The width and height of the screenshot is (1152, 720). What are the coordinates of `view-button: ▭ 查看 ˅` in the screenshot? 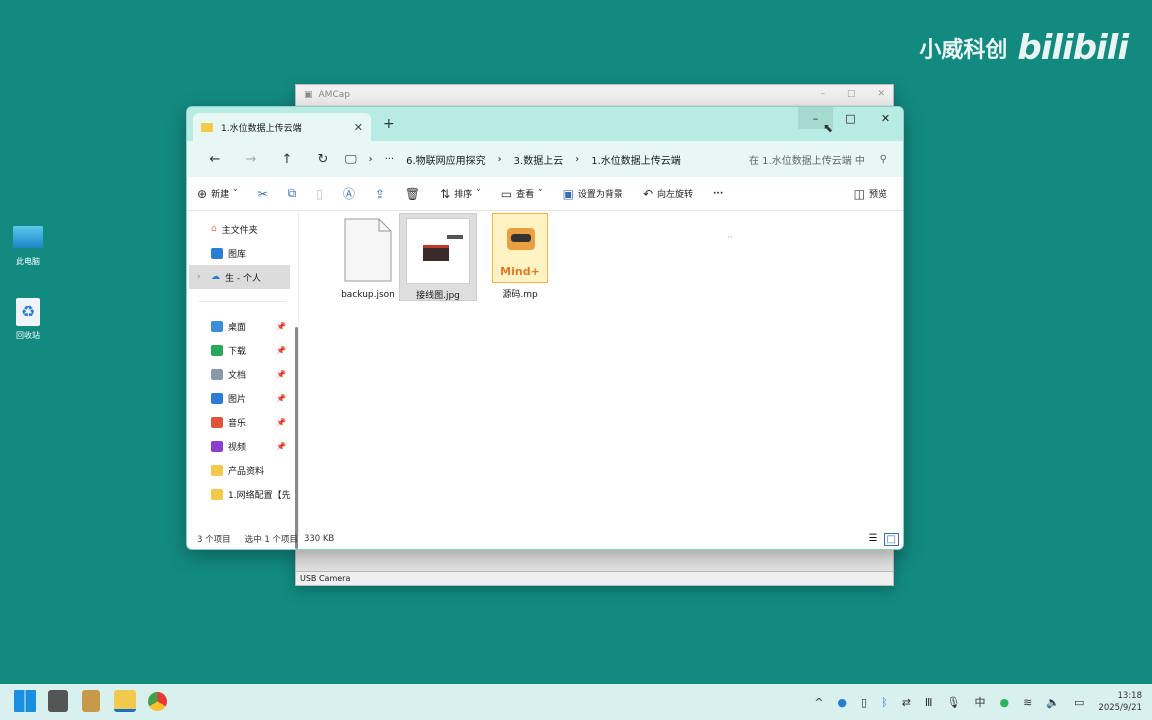 It's located at (522, 194).